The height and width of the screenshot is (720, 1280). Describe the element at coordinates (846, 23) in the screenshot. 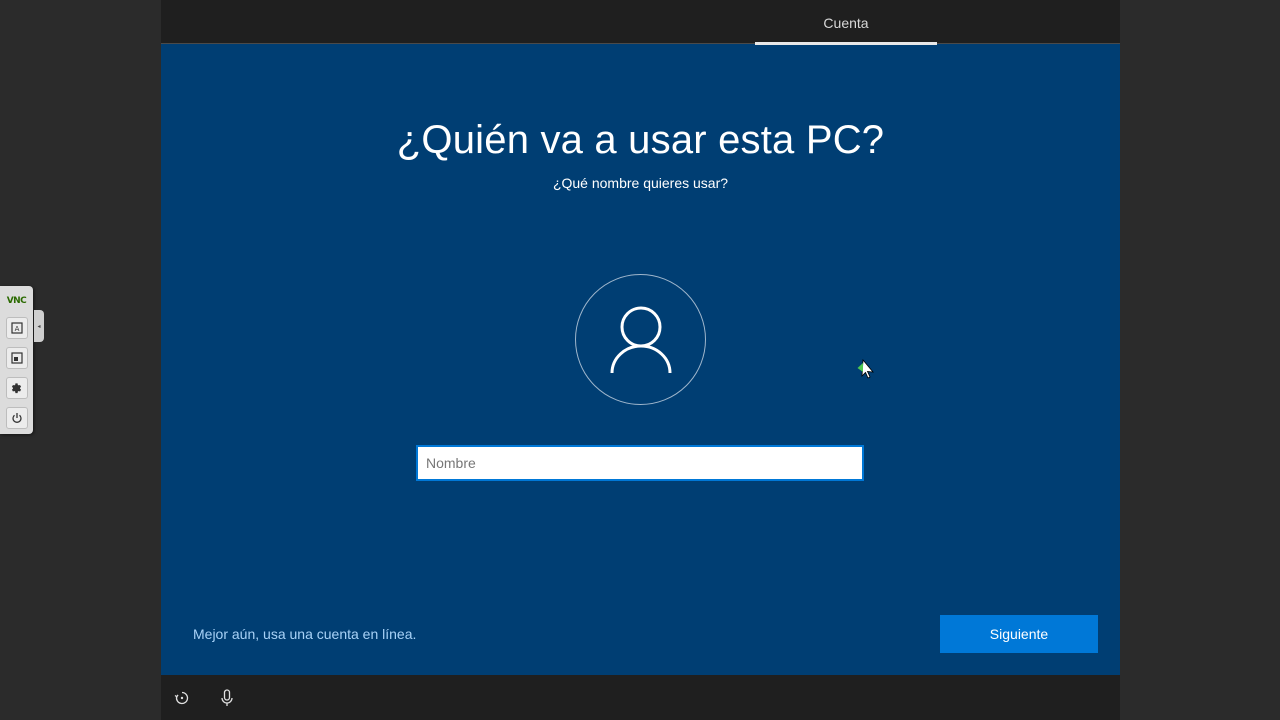

I see `tab-cuenta: Cuenta` at that location.